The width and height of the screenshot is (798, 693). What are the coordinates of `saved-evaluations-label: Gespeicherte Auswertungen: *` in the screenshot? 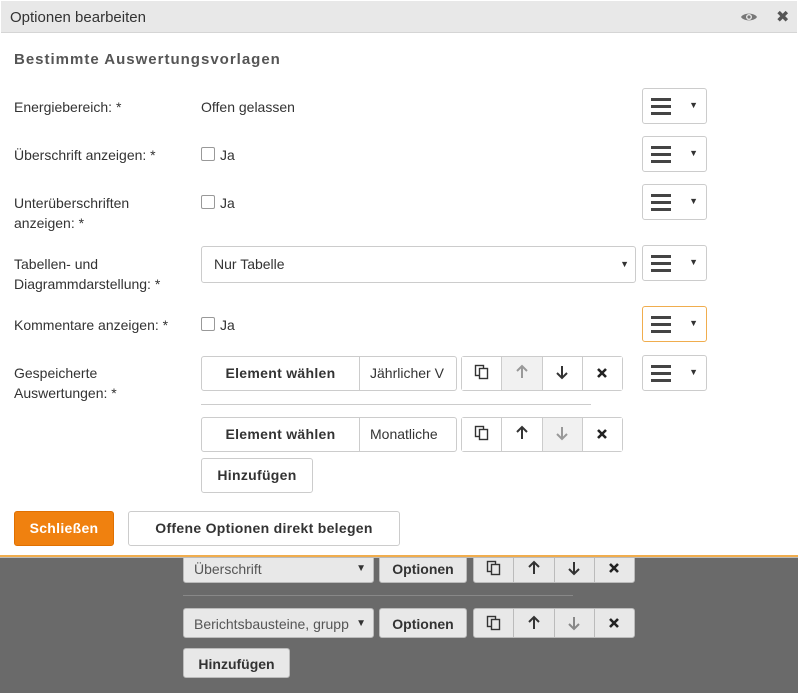 It's located at (65, 383).